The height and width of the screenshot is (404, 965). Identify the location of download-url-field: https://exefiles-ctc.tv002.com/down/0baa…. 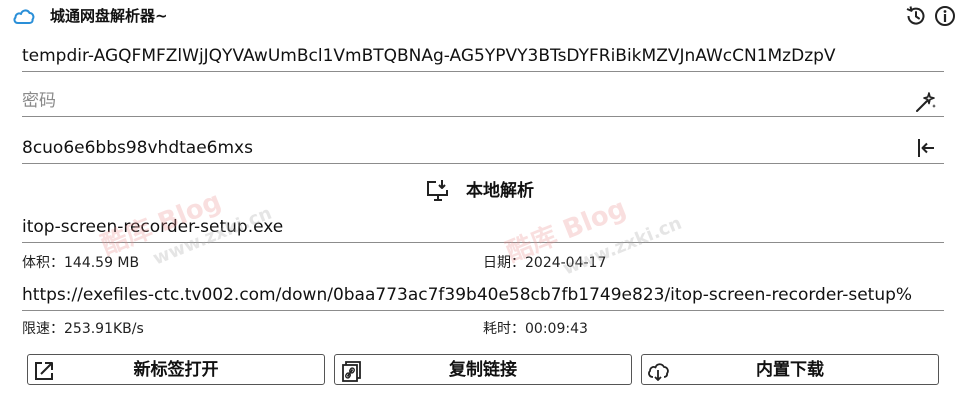
(483, 297).